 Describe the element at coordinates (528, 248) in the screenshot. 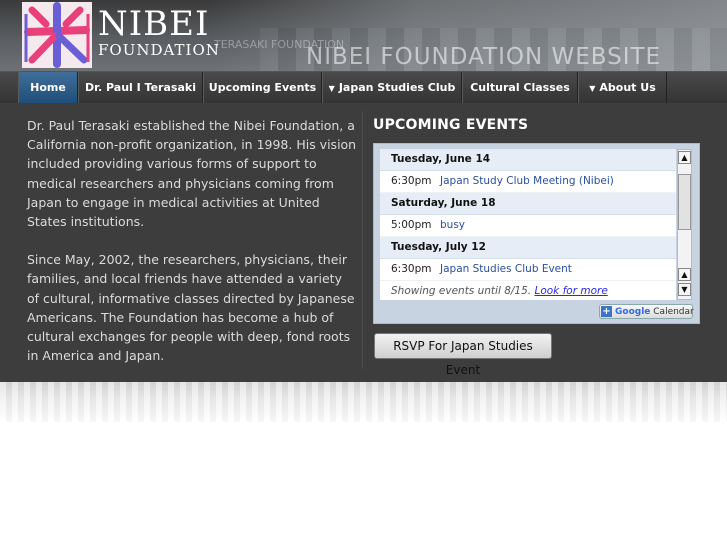

I see `calendar-day-header: Tuesday, July 12` at that location.